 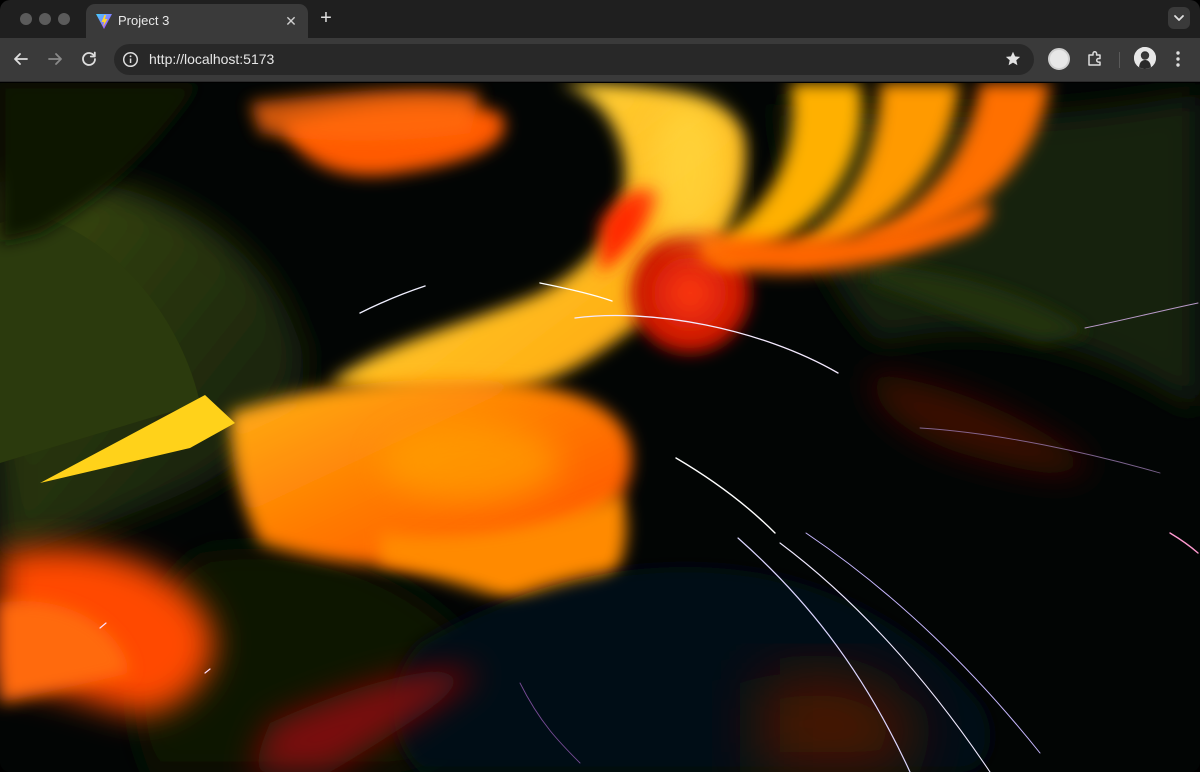 I want to click on maximize-window-button, so click(x=64, y=19).